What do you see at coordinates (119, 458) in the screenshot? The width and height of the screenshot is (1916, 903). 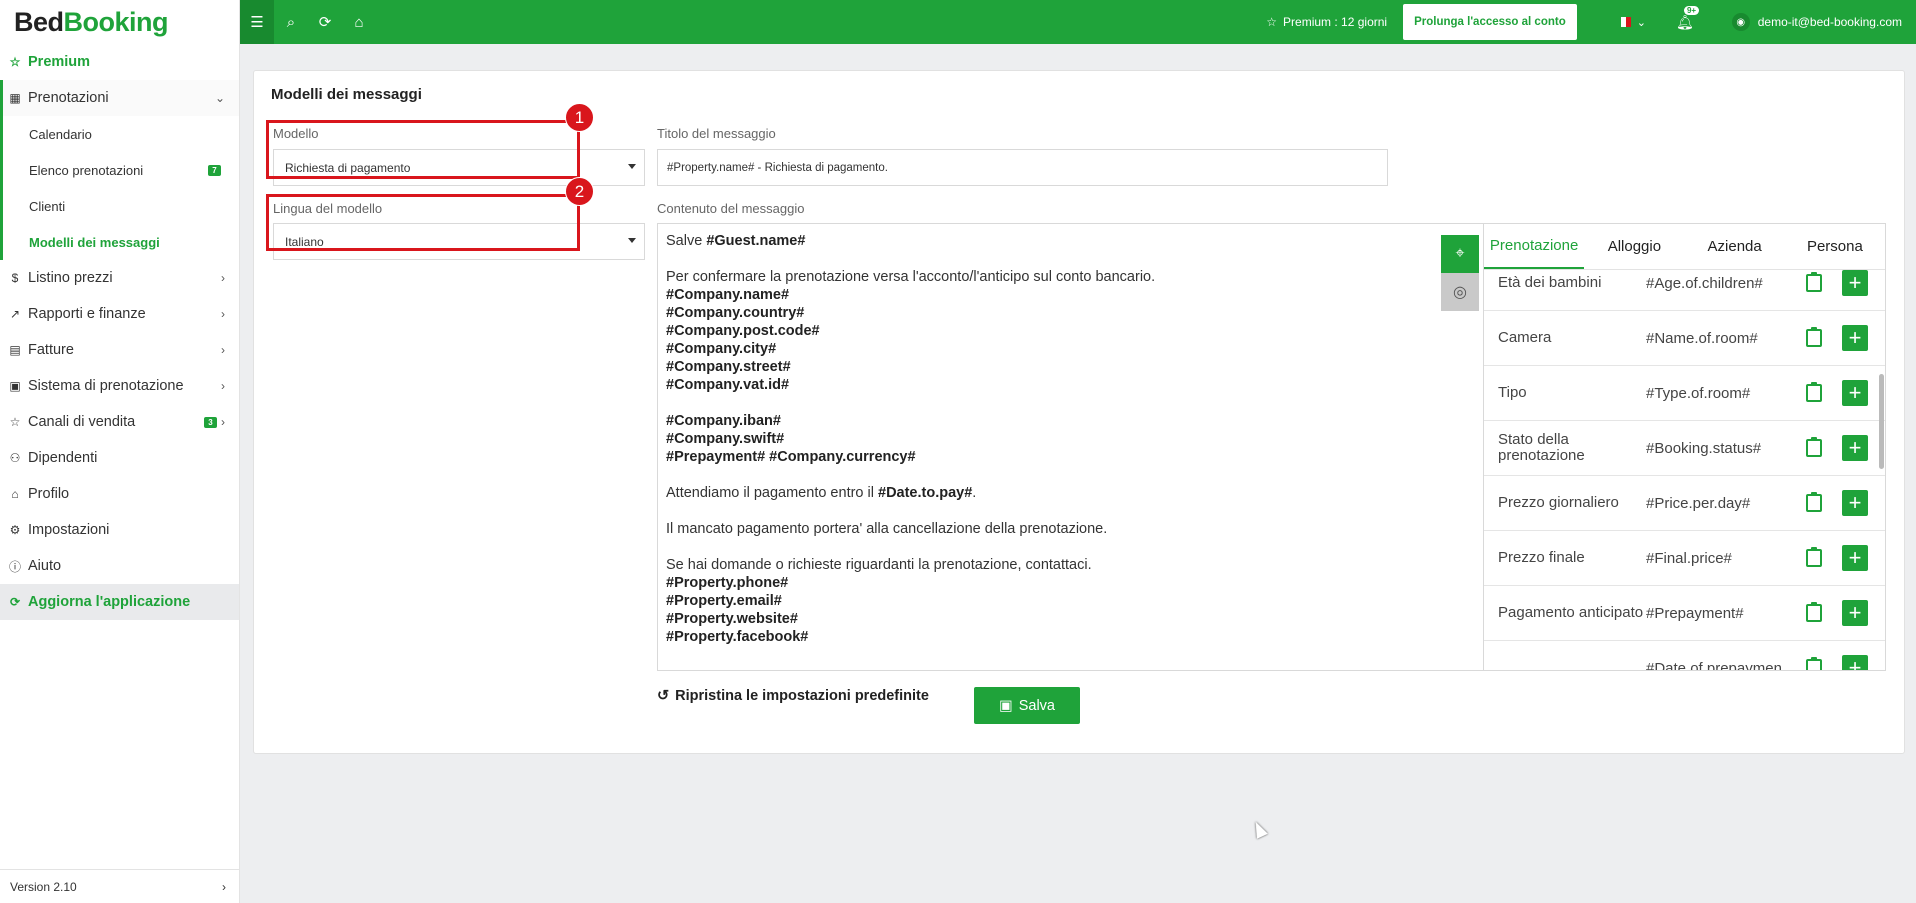 I see `sidebar-item-employees: ⚇ Dipendenti` at bounding box center [119, 458].